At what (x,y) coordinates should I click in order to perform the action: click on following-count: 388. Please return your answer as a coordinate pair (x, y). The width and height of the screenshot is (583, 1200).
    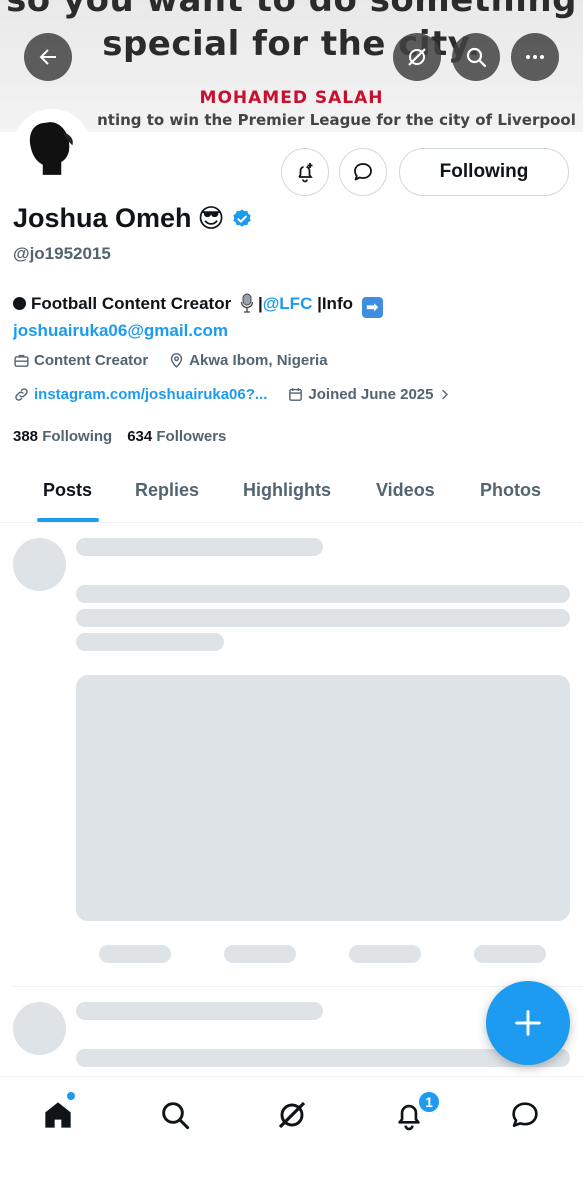
    Looking at the image, I should click on (26, 436).